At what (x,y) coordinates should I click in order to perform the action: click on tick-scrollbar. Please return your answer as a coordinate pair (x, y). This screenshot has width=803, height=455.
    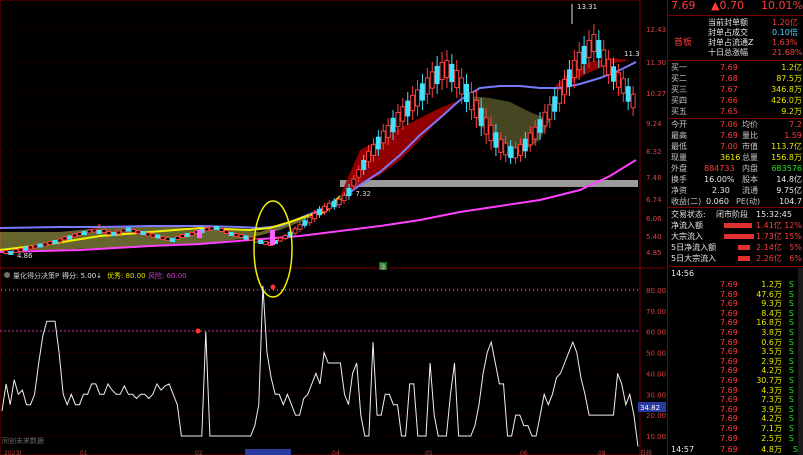
    Looking at the image, I should click on (800, 361).